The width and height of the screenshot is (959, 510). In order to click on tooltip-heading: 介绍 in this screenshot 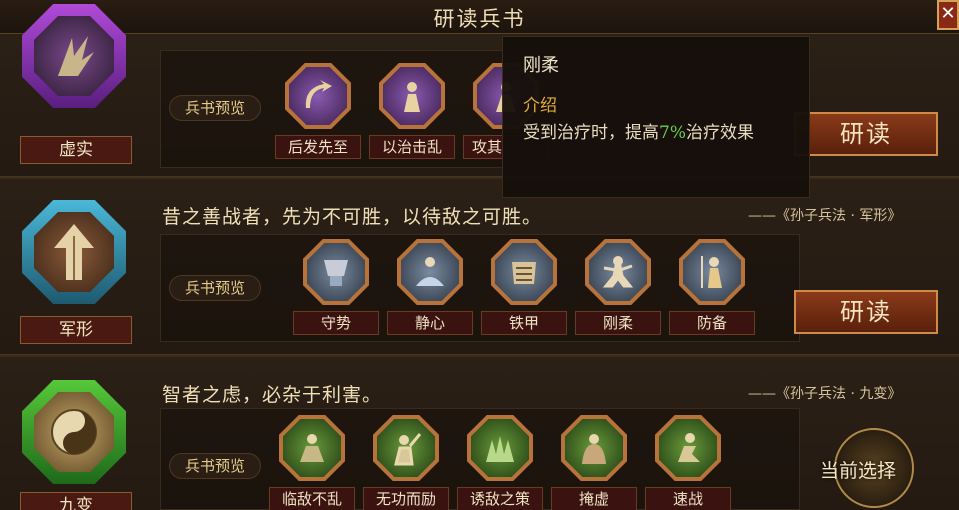, I will do `click(540, 106)`.